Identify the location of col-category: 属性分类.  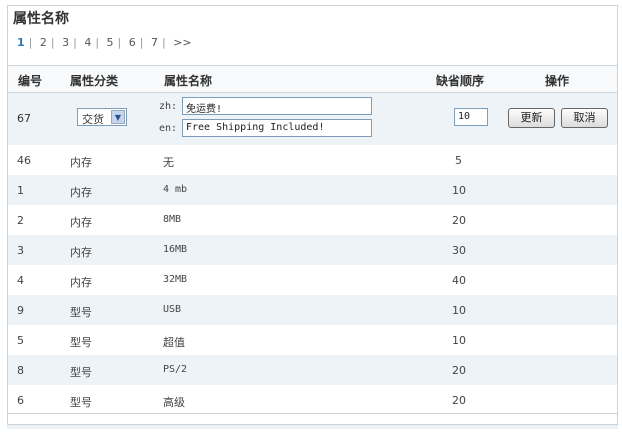
(94, 81).